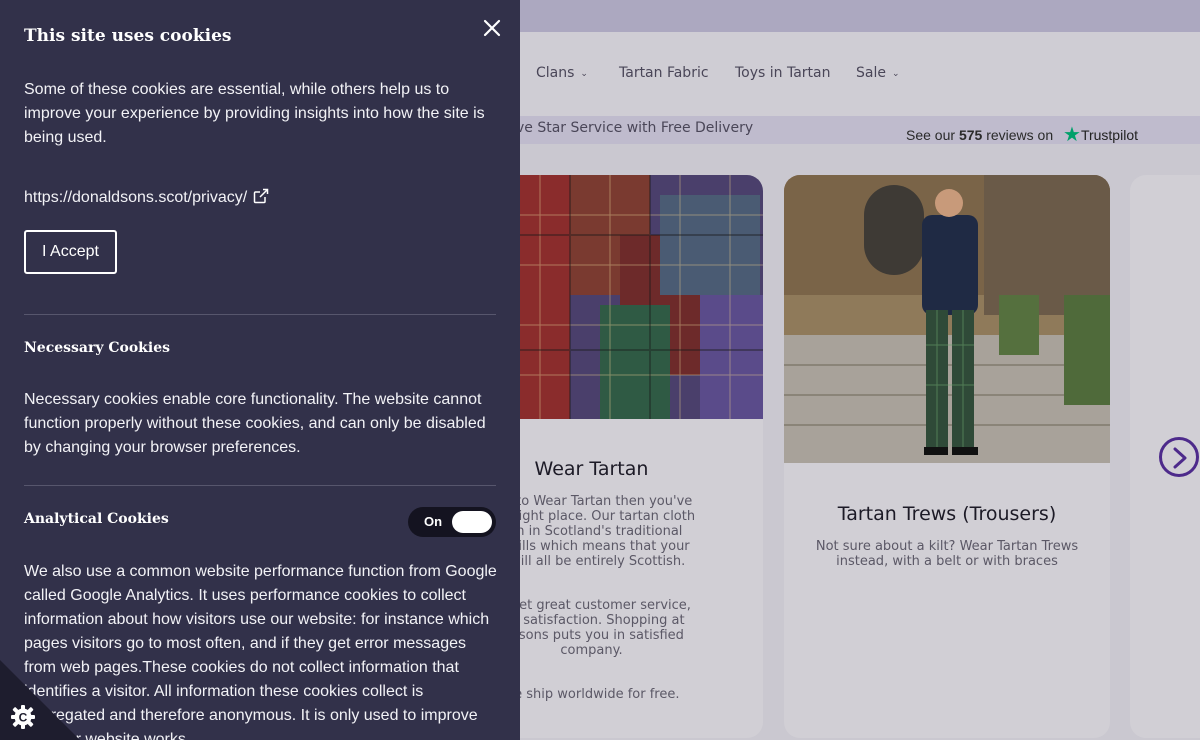  What do you see at coordinates (1109, 135) in the screenshot?
I see `trustpilot-brand: Trustpilot` at bounding box center [1109, 135].